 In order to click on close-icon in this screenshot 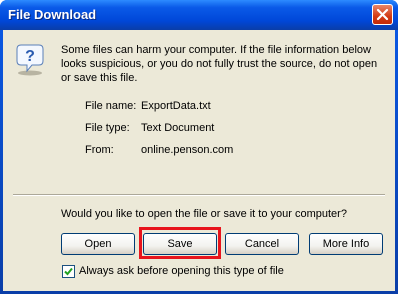, I will do `click(382, 14)`.